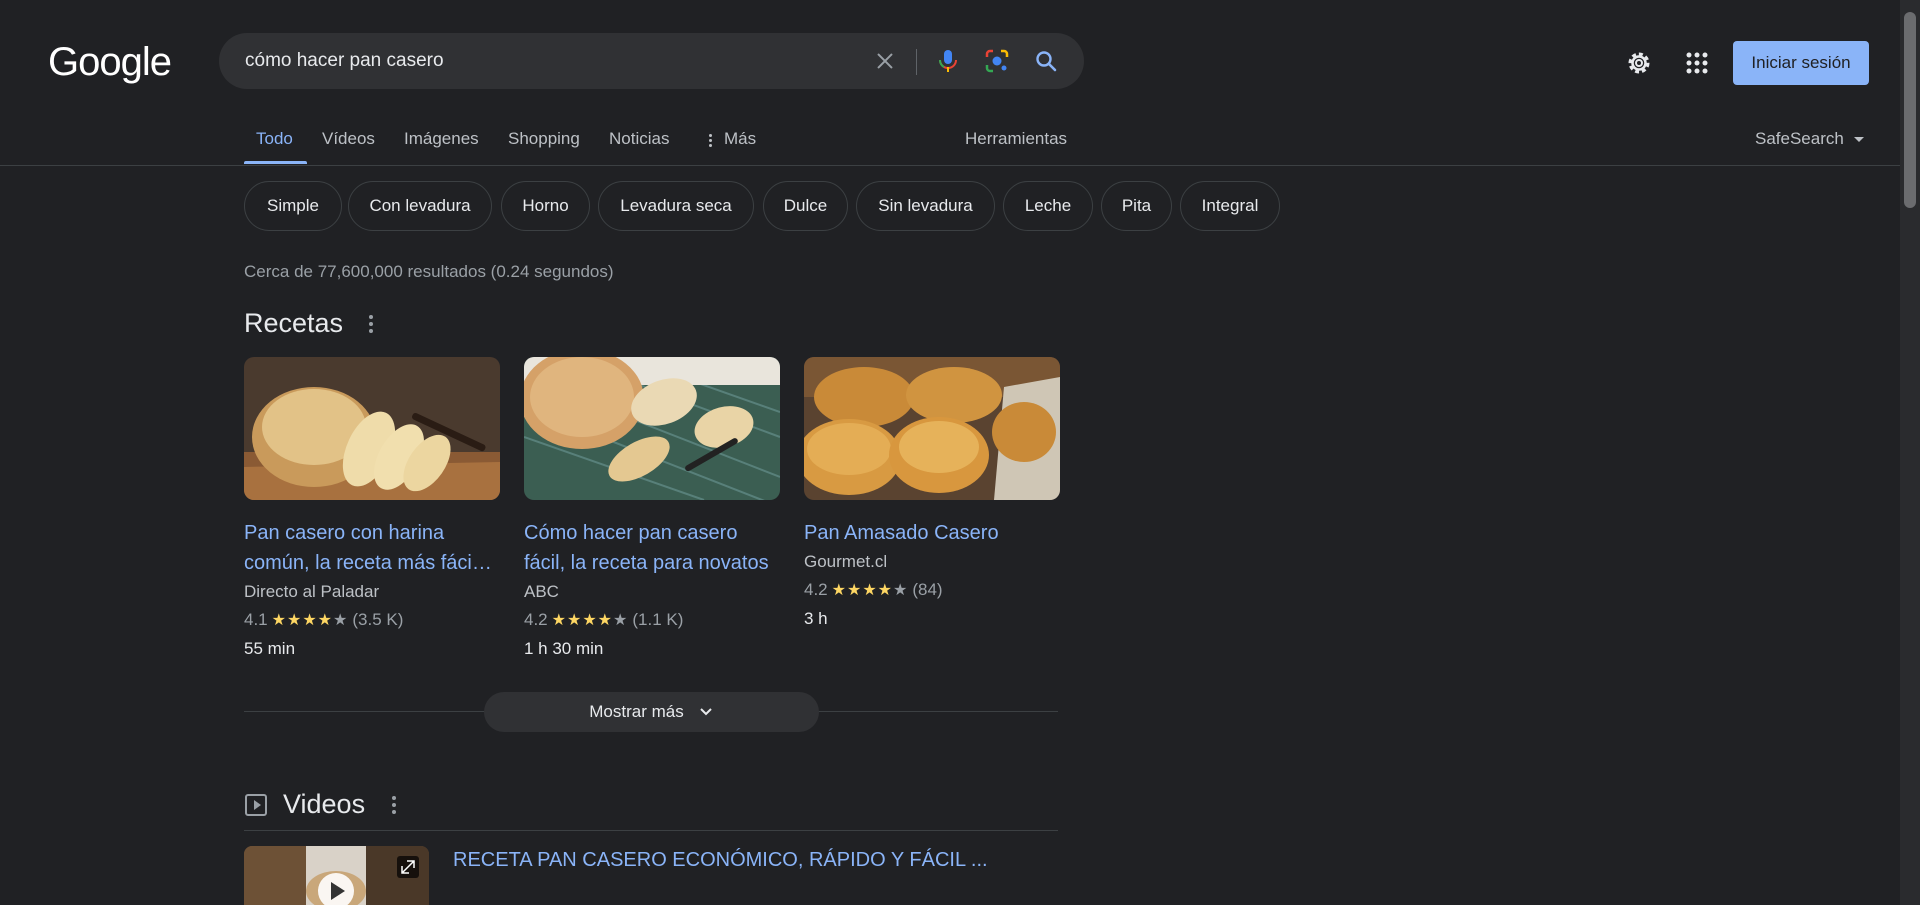  I want to click on recipe-rating: 4.2 ★★★★★ (1.1 K), so click(652, 620).